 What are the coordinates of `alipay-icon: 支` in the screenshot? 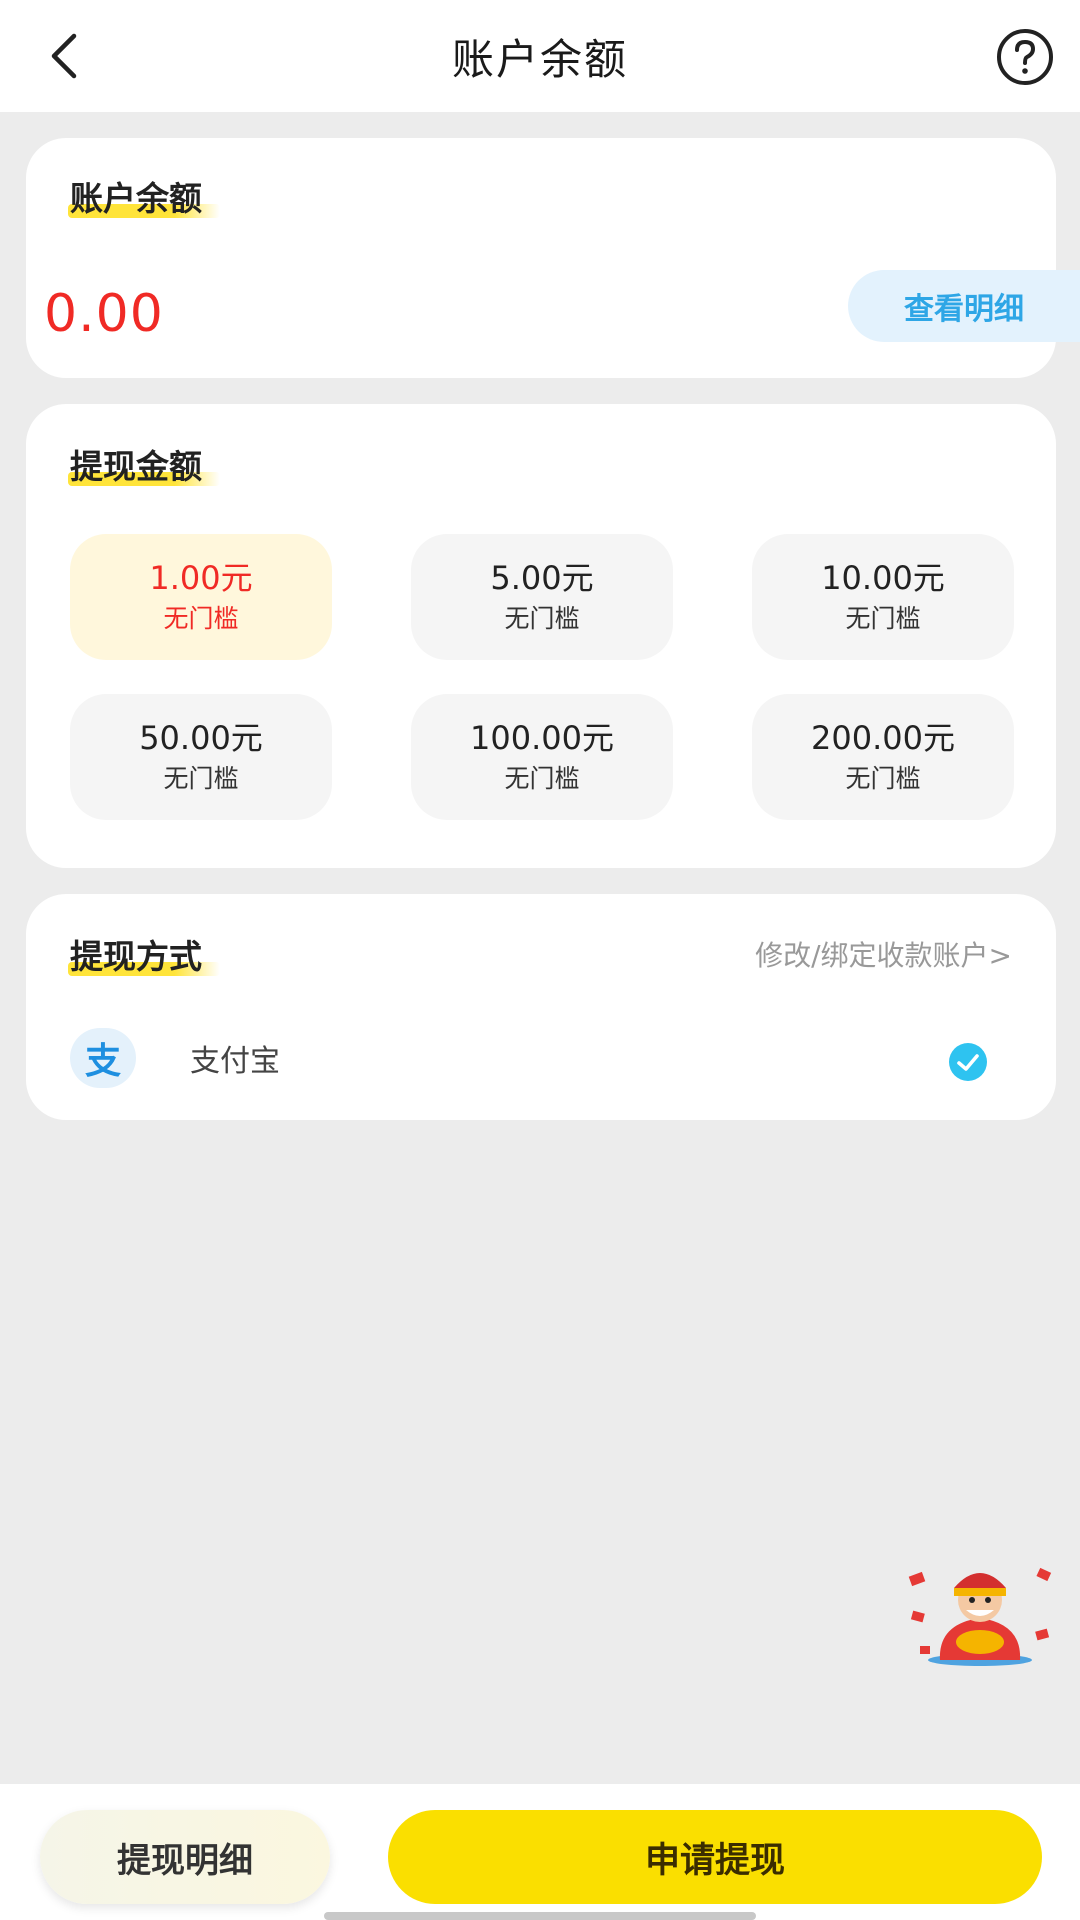 It's located at (103, 1058).